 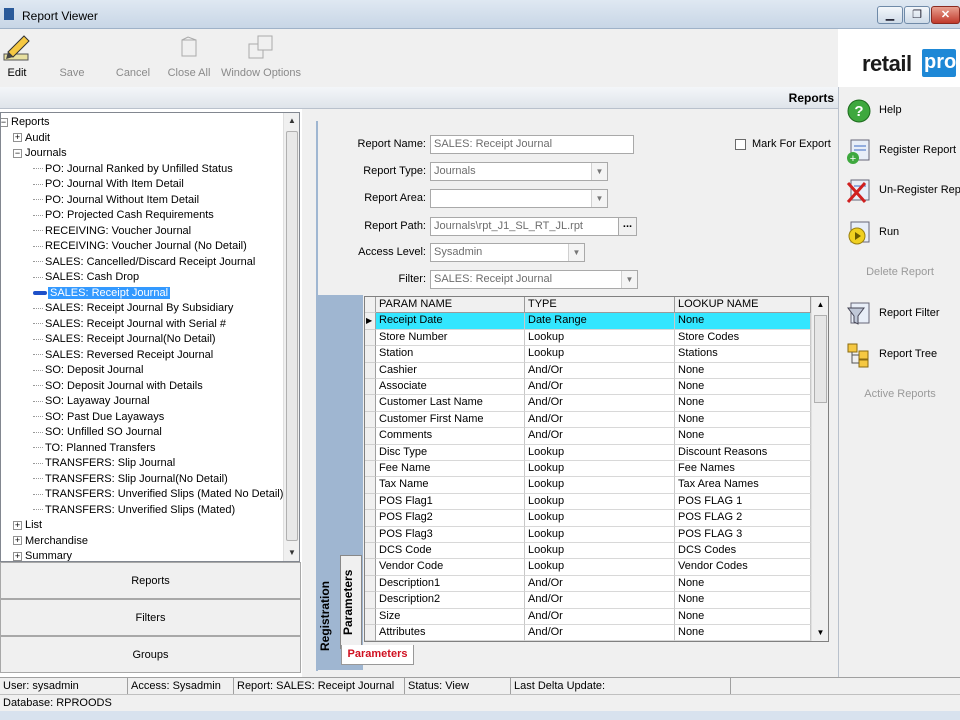 I want to click on grid-scrollbar: ▲ ▼, so click(x=819, y=469).